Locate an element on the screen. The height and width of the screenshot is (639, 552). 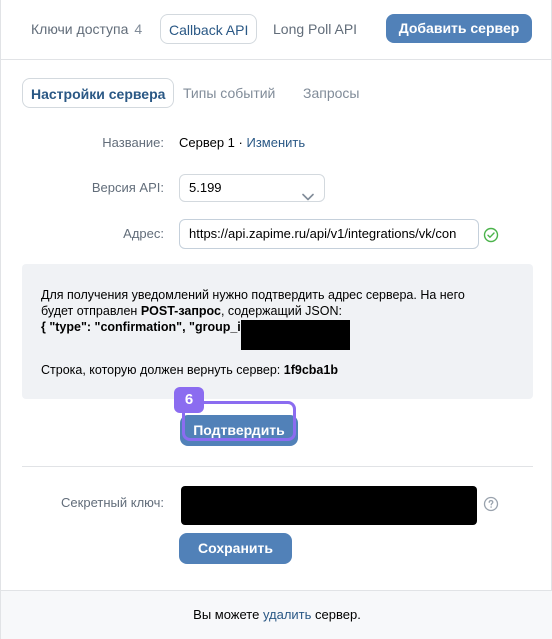
delete-server-footer: Вы можете удалить сервер. is located at coordinates (276, 614).